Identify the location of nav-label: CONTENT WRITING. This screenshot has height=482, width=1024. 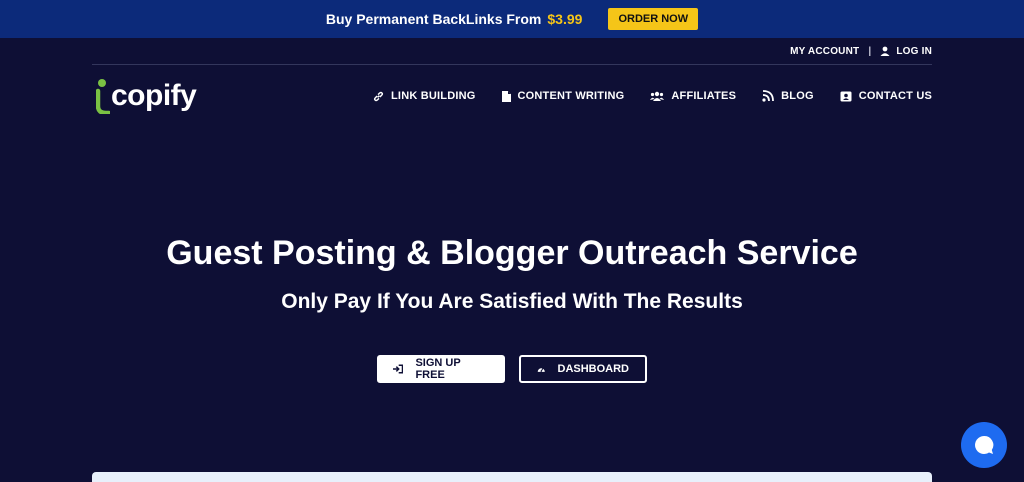
(571, 96).